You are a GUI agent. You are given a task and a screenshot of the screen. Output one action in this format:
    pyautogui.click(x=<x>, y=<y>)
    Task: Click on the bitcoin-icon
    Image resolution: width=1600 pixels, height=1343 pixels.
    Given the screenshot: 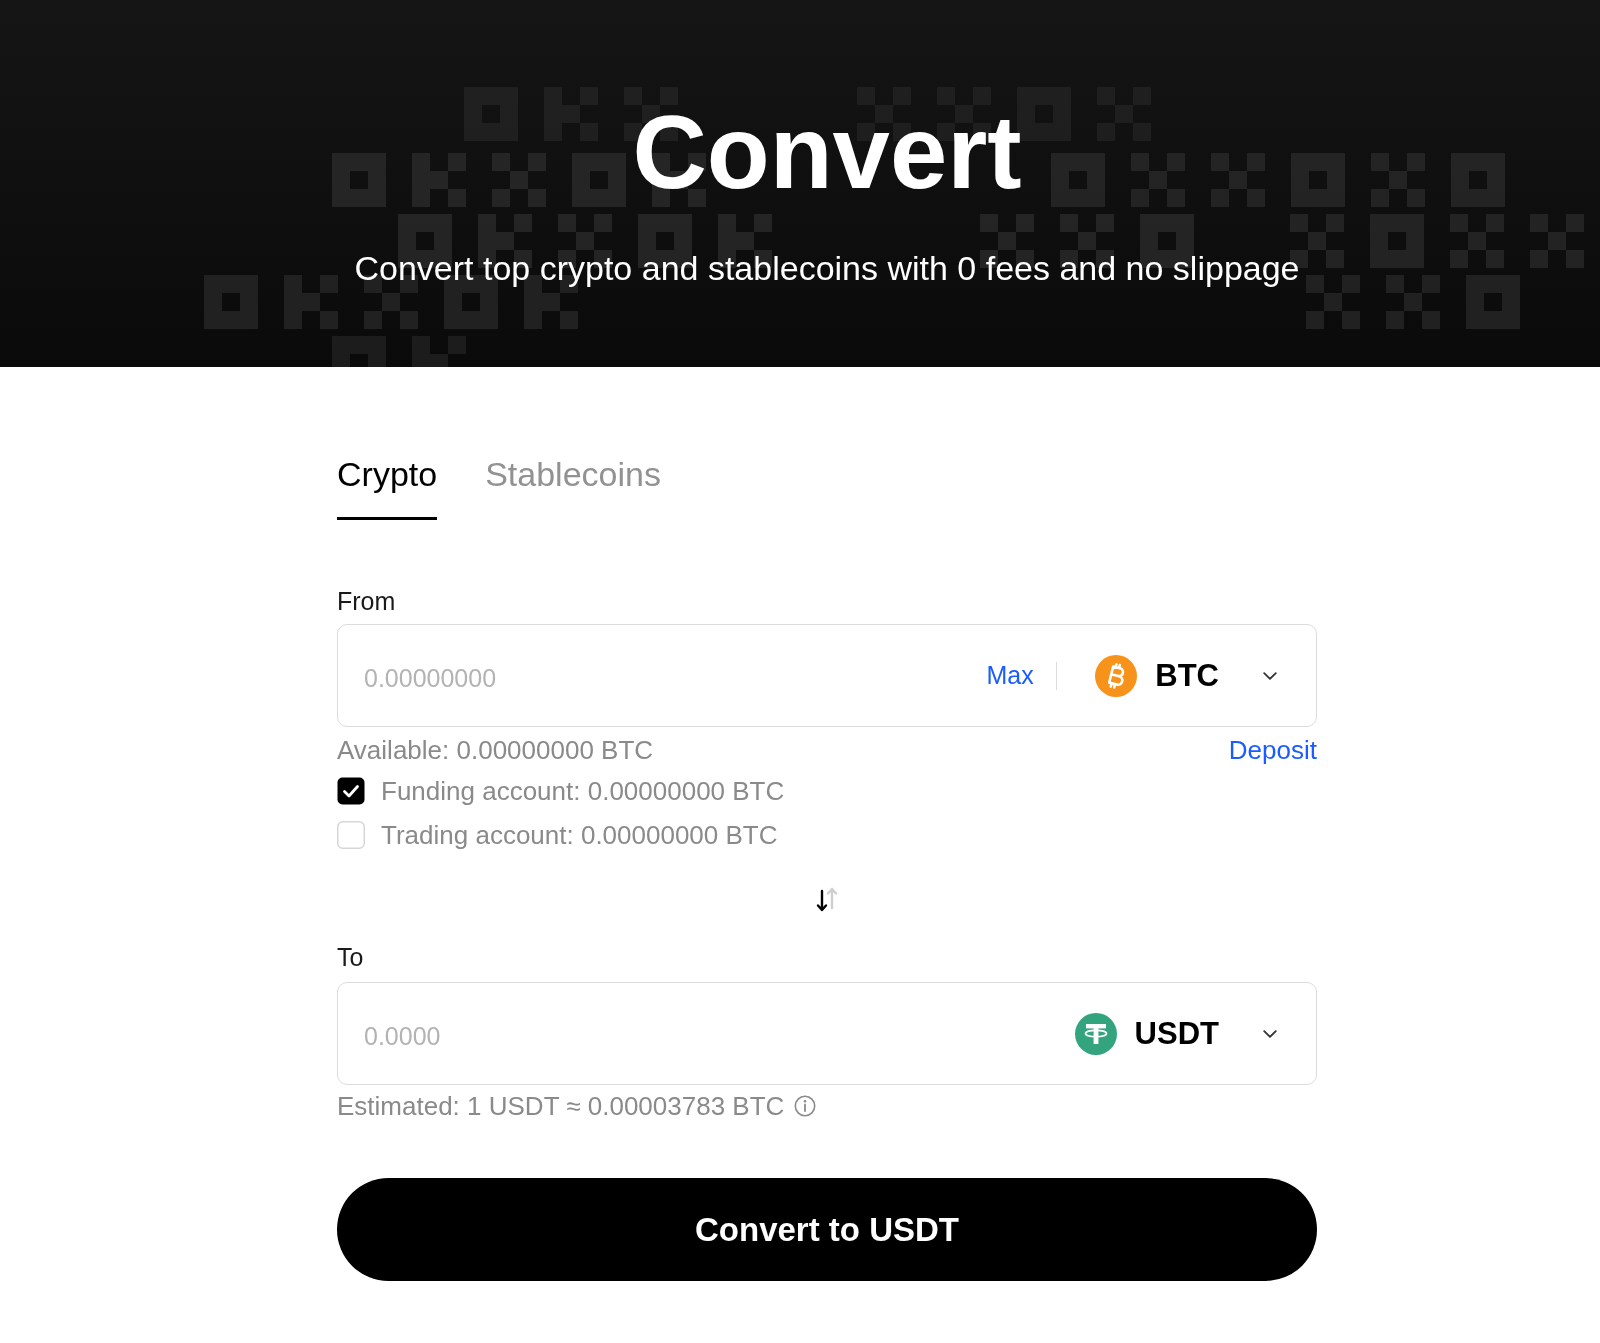 What is the action you would take?
    pyautogui.click(x=1116, y=675)
    